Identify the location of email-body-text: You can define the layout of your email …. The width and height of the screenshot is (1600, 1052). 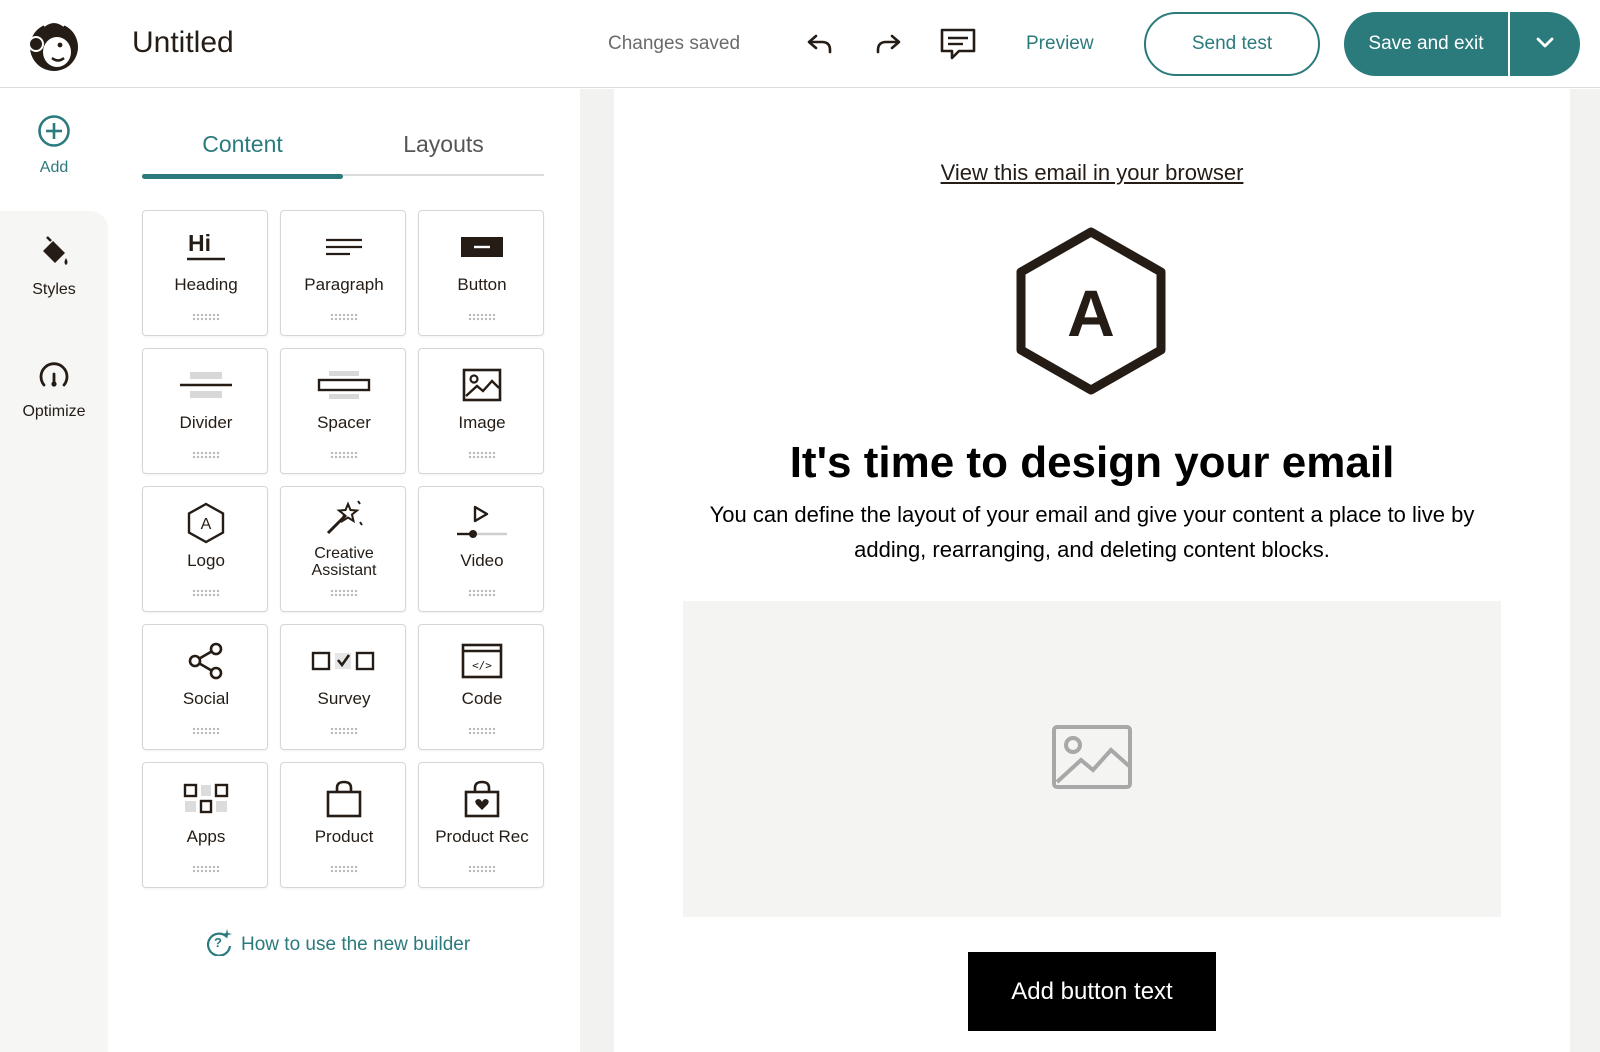
(1092, 532).